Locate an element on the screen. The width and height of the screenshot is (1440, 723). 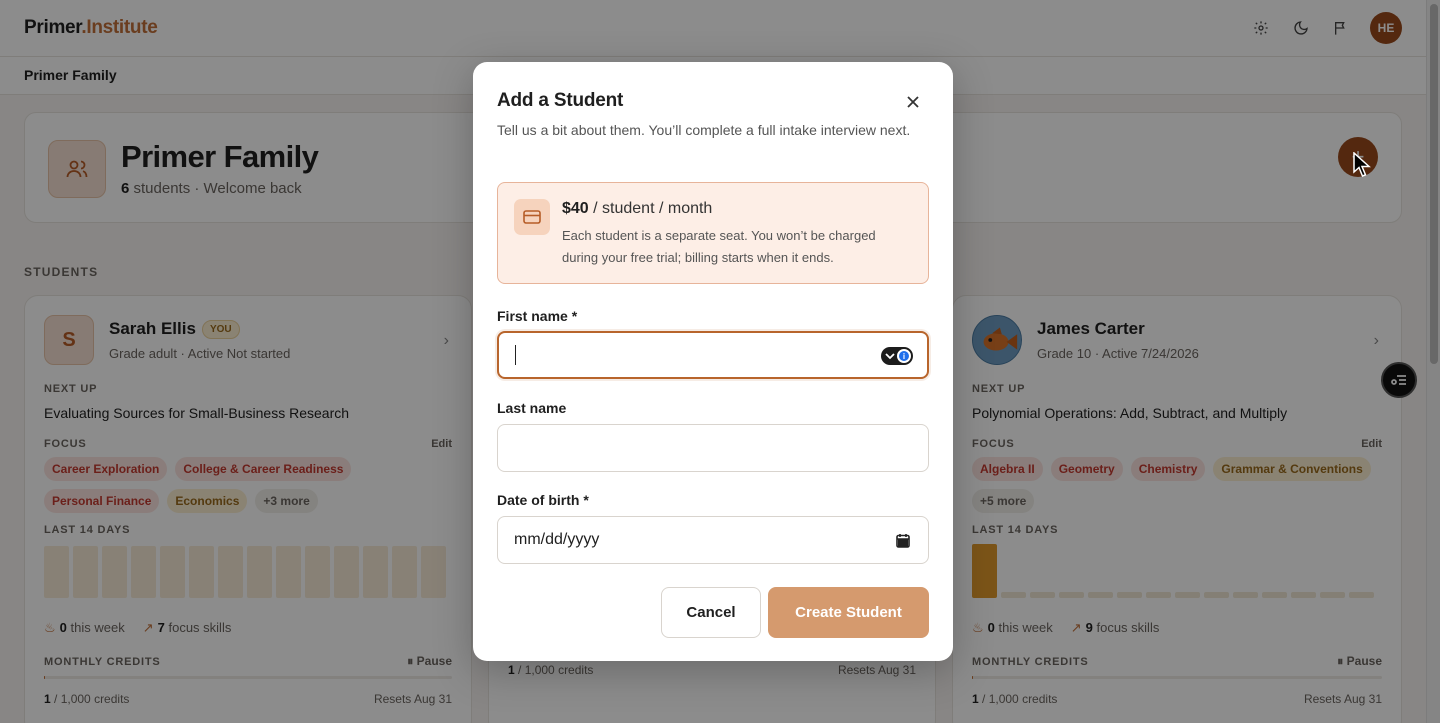
password-manager-logo-icon: i is located at coordinates (904, 356).